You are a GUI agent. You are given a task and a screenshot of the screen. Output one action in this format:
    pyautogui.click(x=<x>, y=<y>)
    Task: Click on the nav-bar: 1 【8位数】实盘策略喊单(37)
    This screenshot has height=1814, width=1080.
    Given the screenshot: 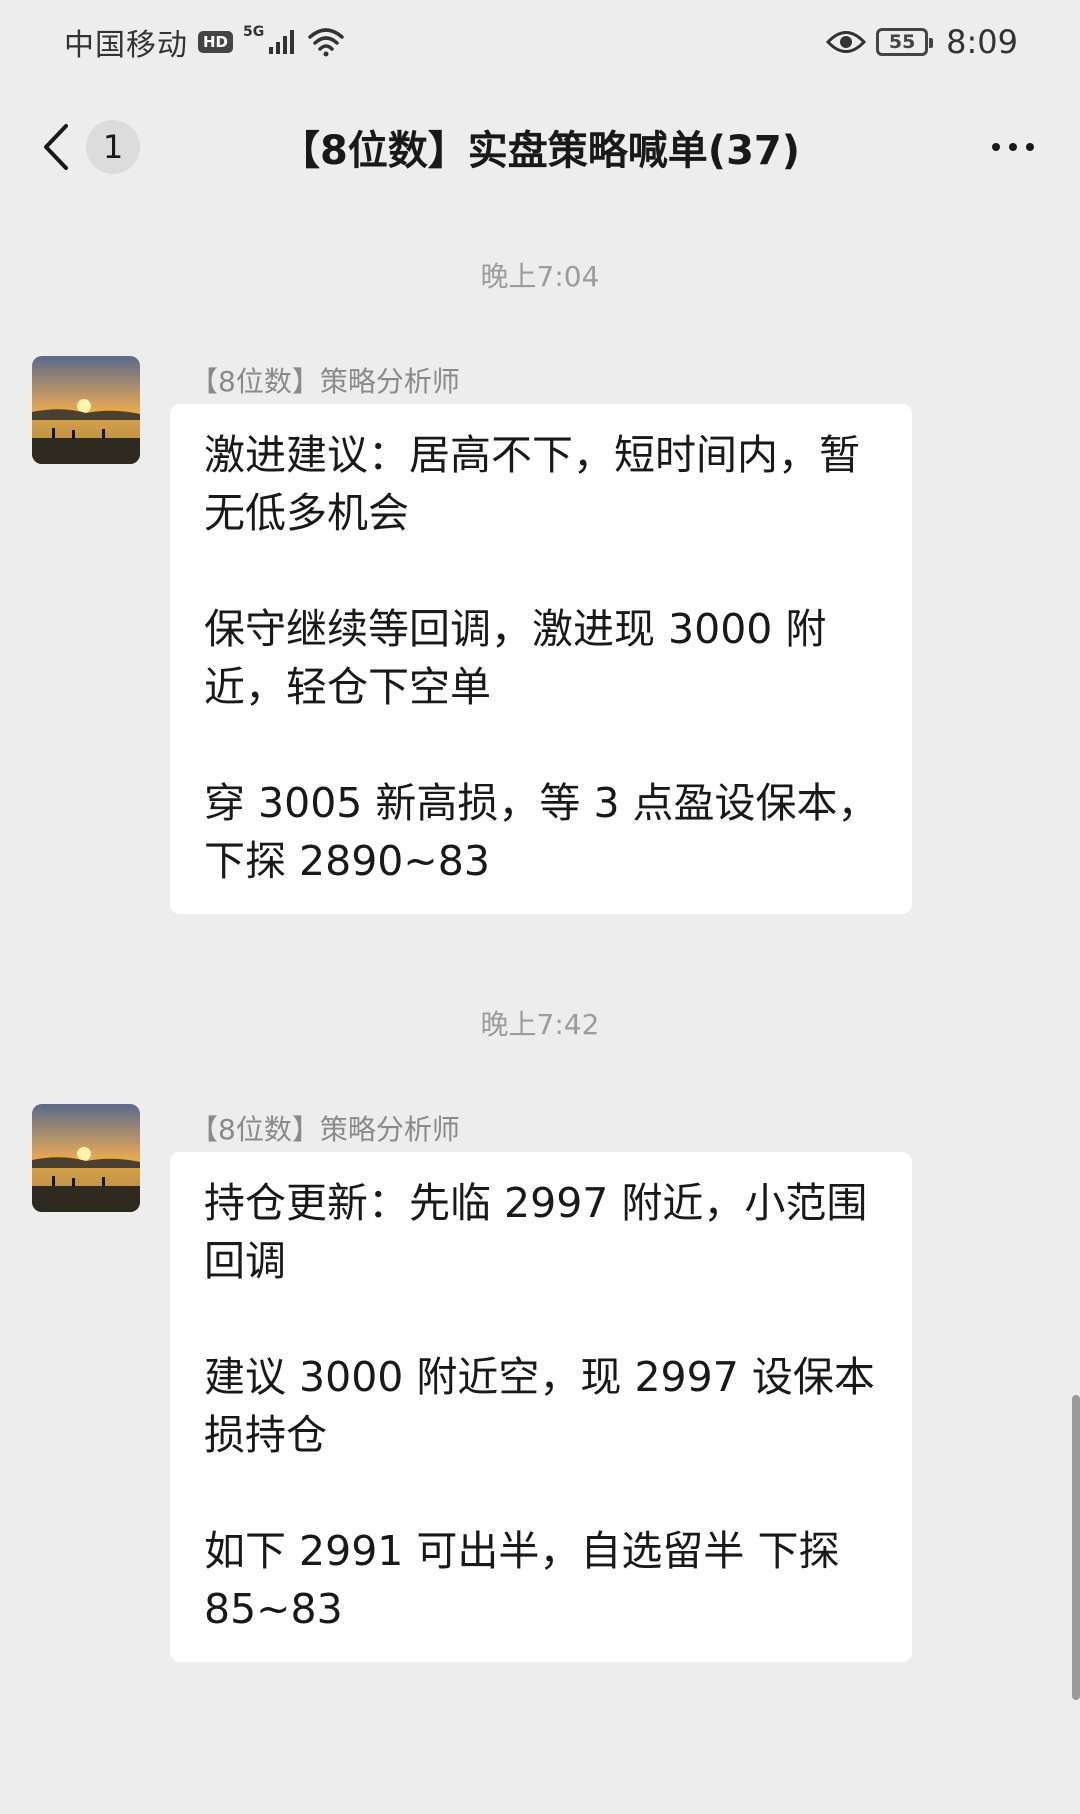 What is the action you would take?
    pyautogui.click(x=540, y=147)
    